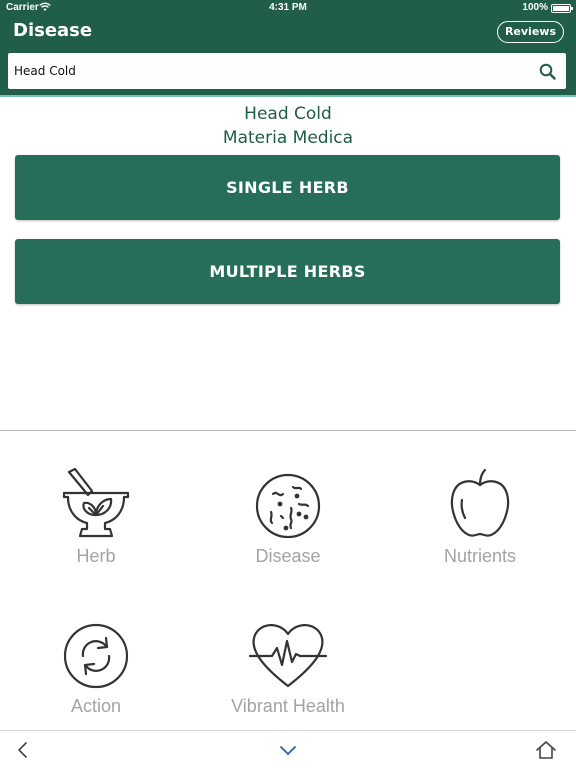 Image resolution: width=576 pixels, height=768 pixels. I want to click on germ-icon, so click(288, 506).